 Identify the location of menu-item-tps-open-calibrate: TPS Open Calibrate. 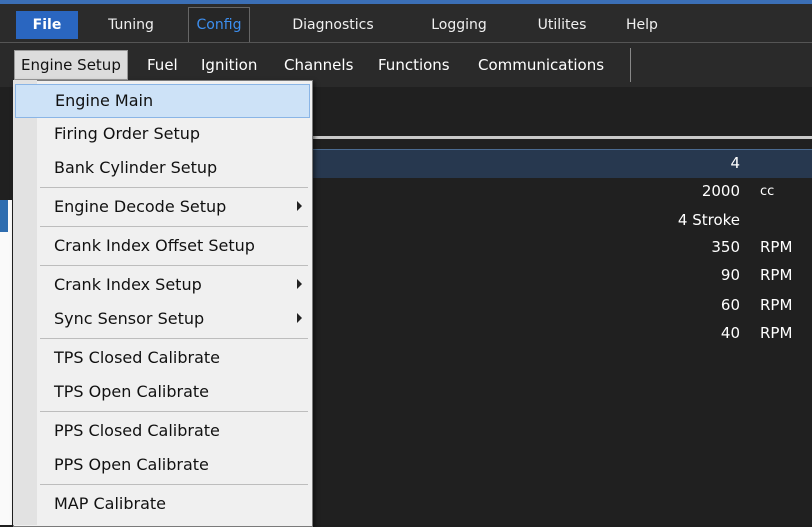
(162, 392).